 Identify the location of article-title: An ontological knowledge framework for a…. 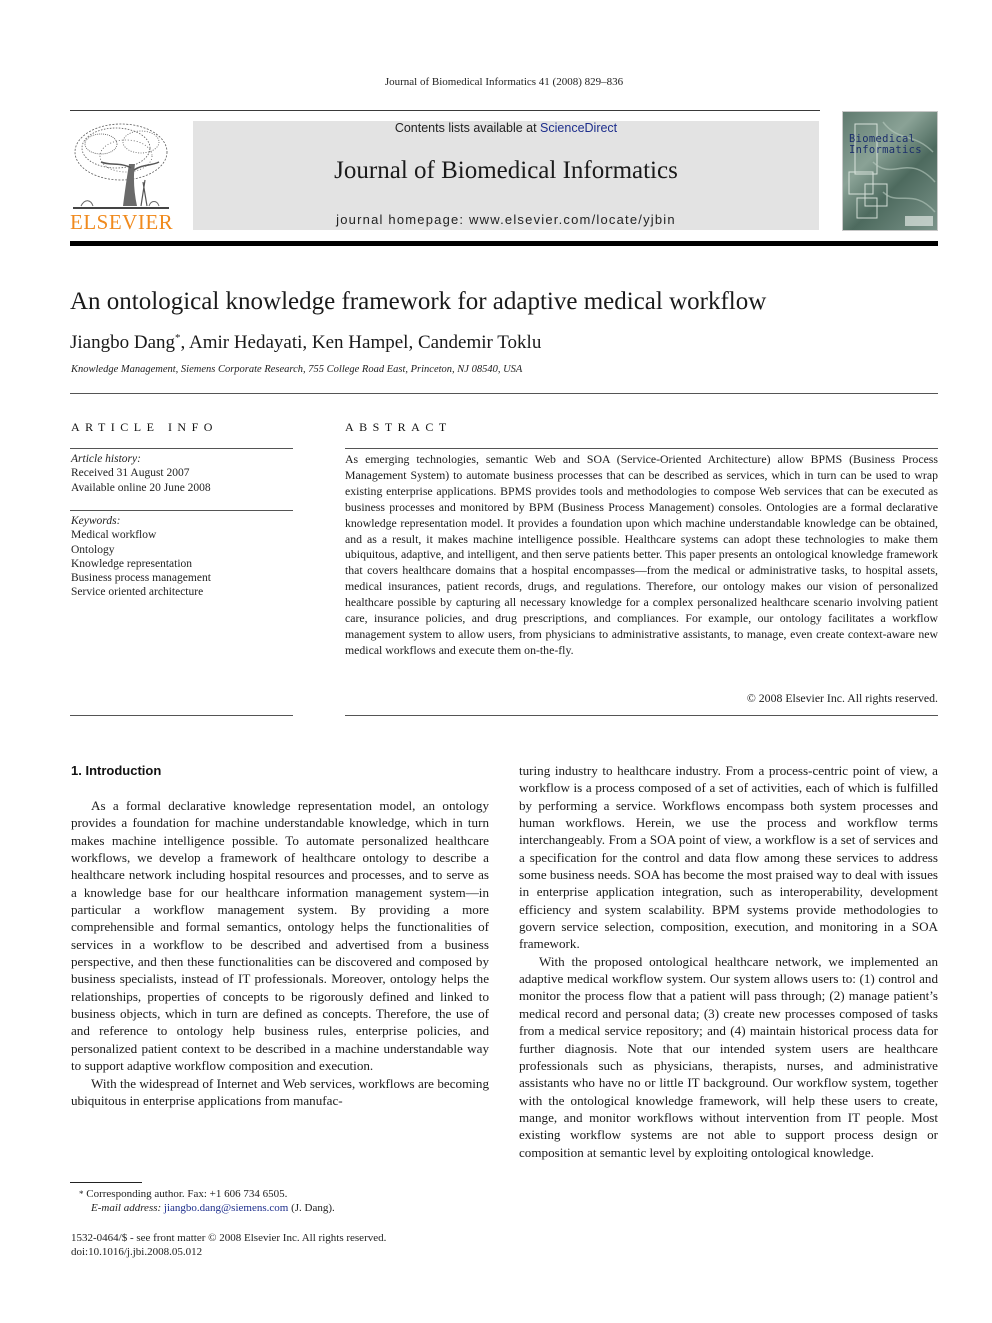
(418, 301).